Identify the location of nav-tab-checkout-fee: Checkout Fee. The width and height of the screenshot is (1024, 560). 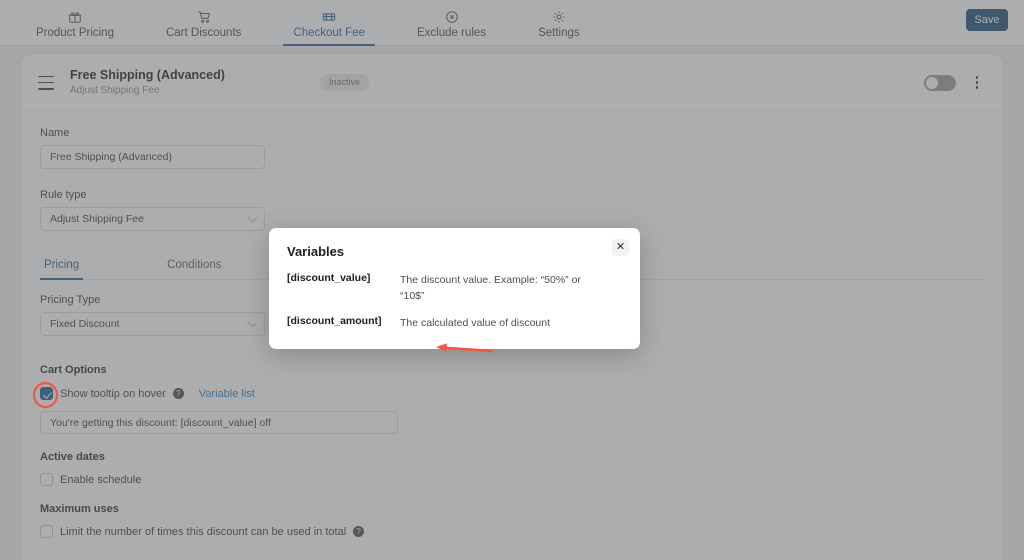
(329, 23).